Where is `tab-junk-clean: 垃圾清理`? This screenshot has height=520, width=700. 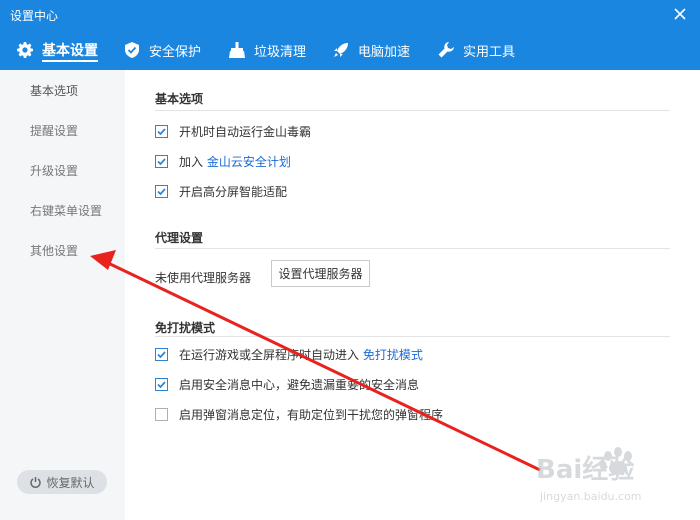
tab-junk-clean: 垃圾清理 is located at coordinates (267, 50).